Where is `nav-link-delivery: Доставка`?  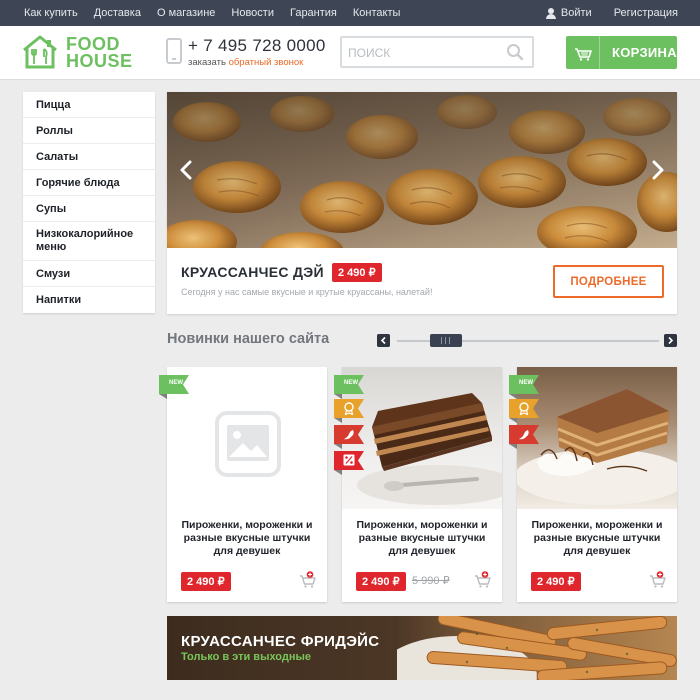 nav-link-delivery: Доставка is located at coordinates (117, 13).